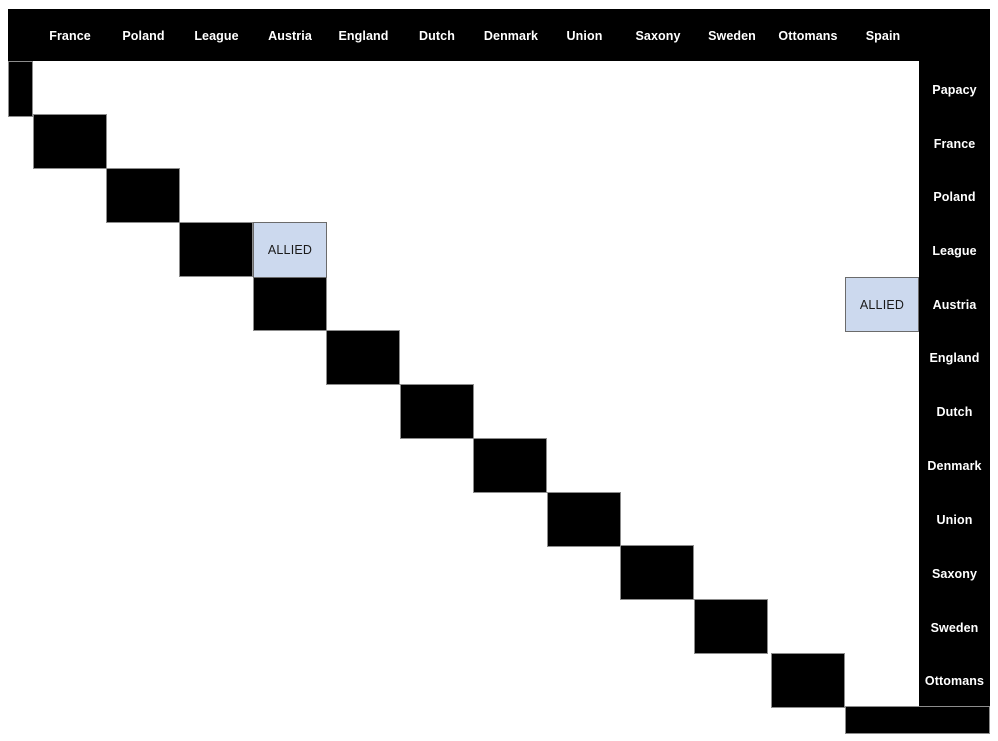 Image resolution: width=998 pixels, height=741 pixels. What do you see at coordinates (954, 466) in the screenshot?
I see `row-header-denmark: Denmark` at bounding box center [954, 466].